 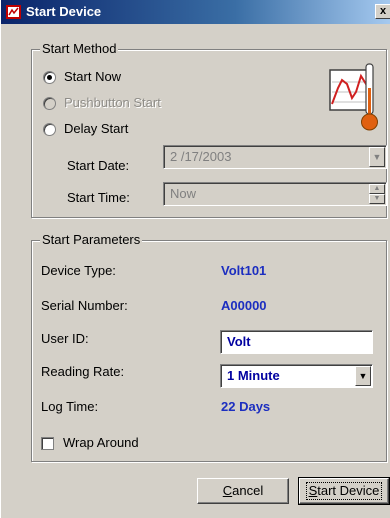 I want to click on start-device-button: Start Device, so click(x=344, y=491).